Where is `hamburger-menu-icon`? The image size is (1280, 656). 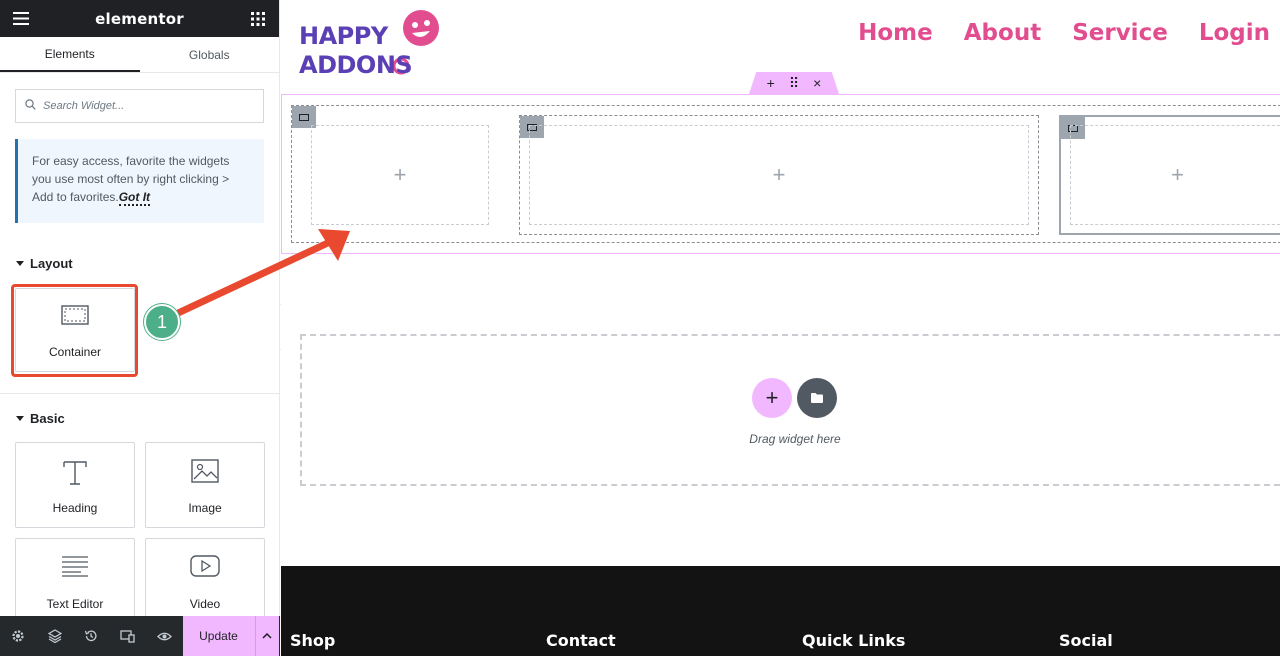
hamburger-menu-icon is located at coordinates (21, 19).